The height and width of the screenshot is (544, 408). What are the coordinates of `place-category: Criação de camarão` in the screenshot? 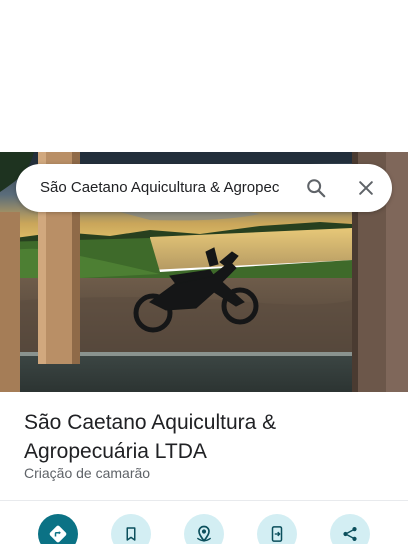 It's located at (87, 473).